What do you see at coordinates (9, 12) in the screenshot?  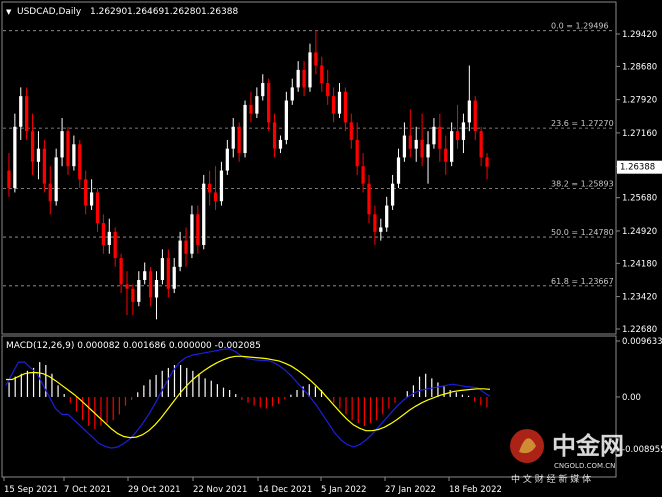 I see `chart-menu-glyph: ▼` at bounding box center [9, 12].